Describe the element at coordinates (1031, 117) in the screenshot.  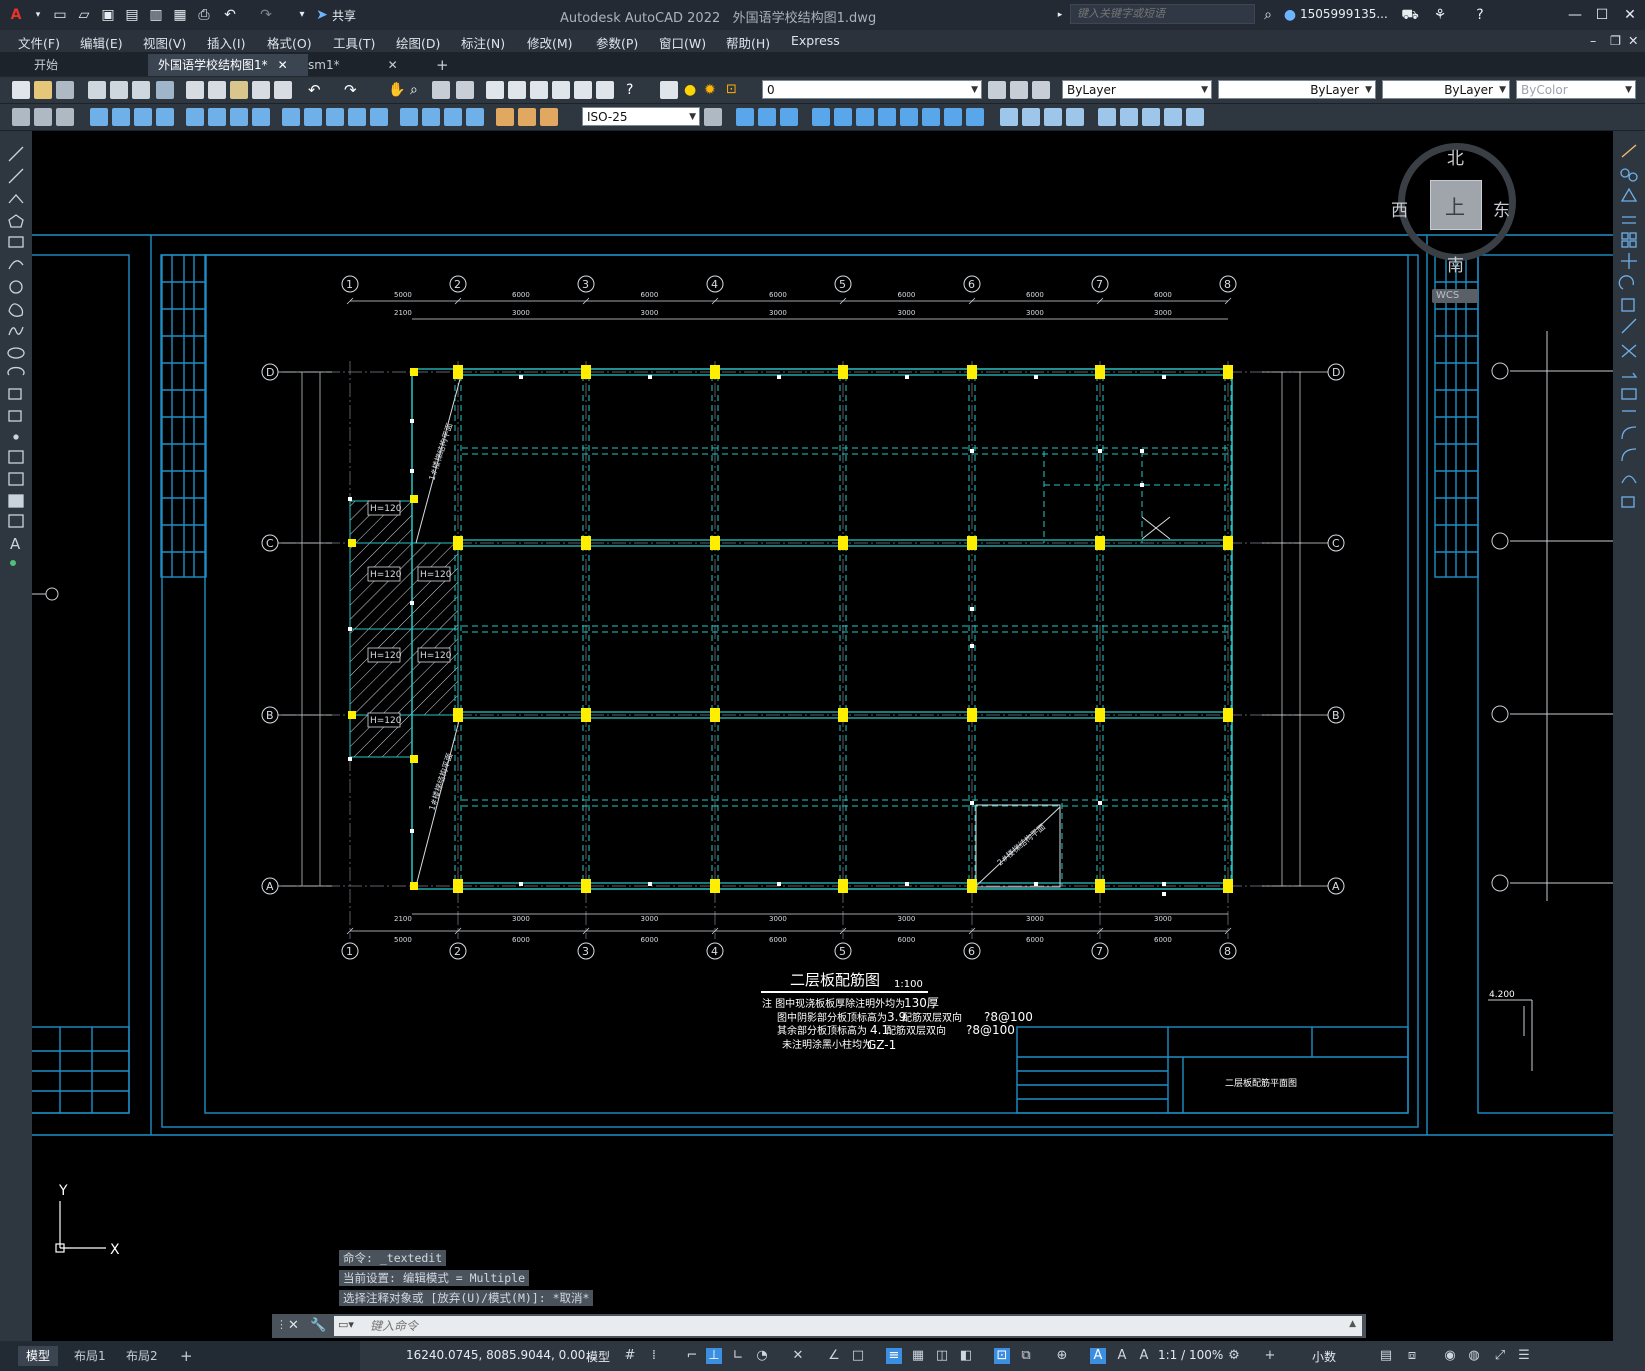
I see `chamfer-icon` at that location.